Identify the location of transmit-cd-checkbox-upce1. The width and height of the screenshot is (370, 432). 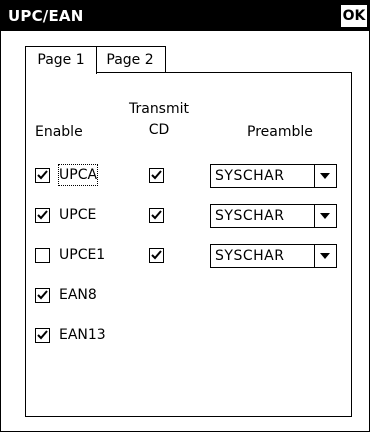
(156, 255).